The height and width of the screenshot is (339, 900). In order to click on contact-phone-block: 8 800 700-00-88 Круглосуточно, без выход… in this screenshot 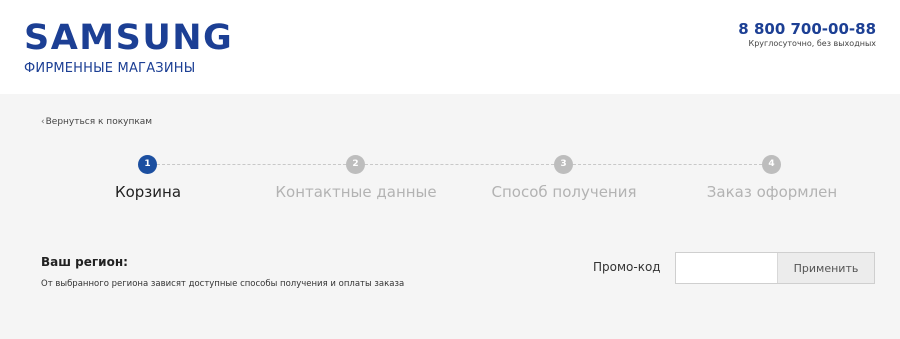, I will do `click(807, 34)`.